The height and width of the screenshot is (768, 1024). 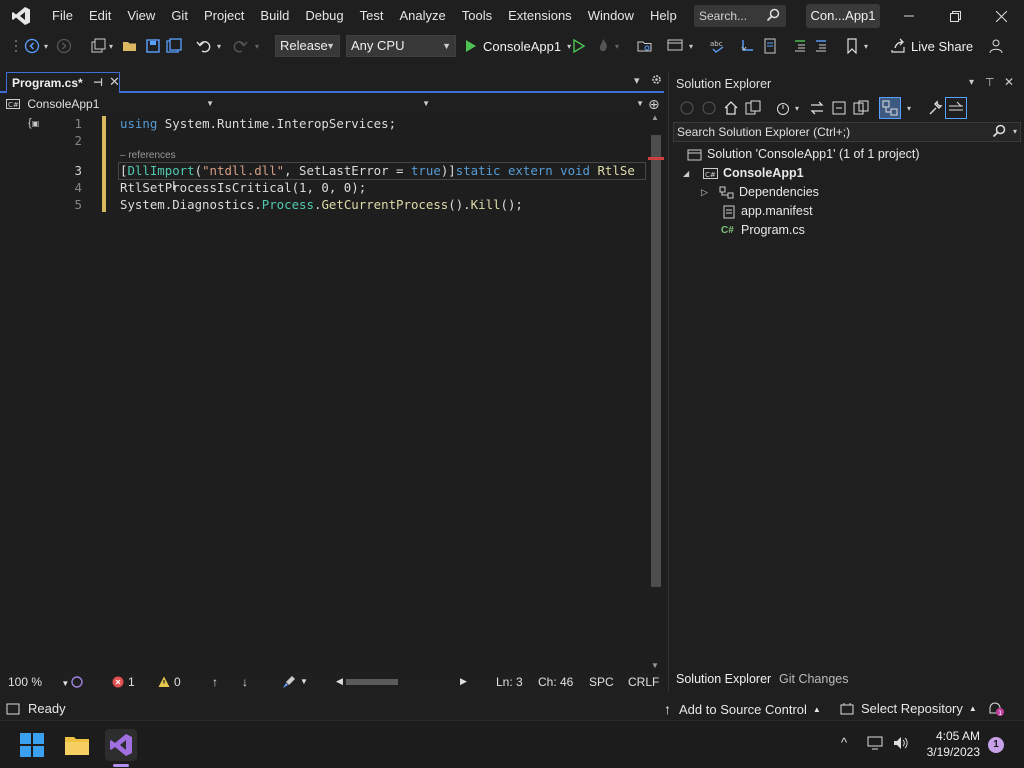 I want to click on preview-selected-items-toggle, so click(x=890, y=108).